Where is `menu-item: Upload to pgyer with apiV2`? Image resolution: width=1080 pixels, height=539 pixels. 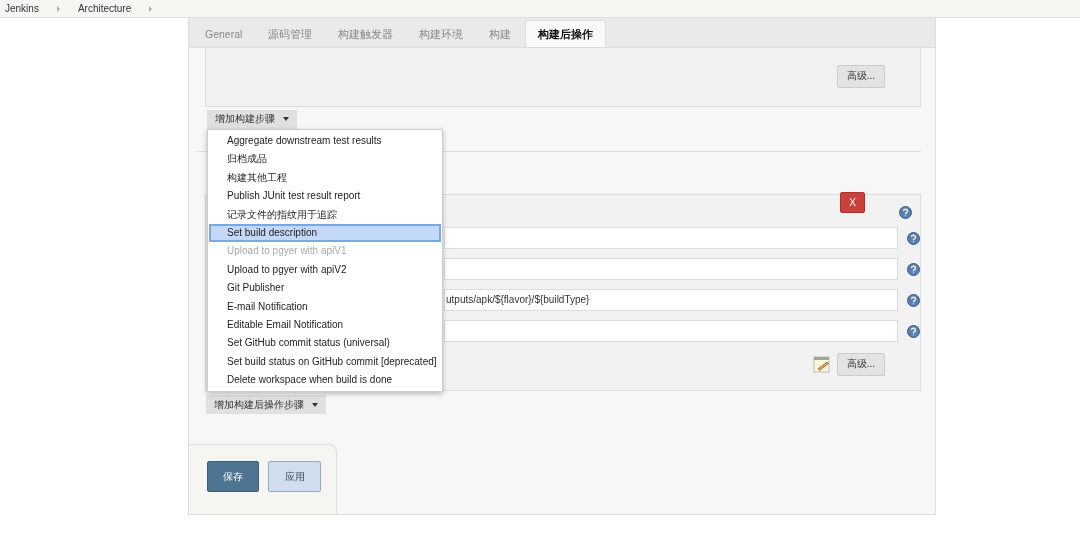 menu-item: Upload to pgyer with apiV2 is located at coordinates (325, 270).